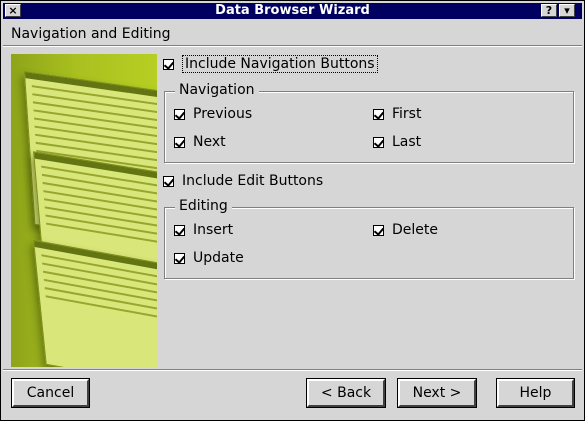 Image resolution: width=585 pixels, height=421 pixels. Describe the element at coordinates (13, 10) in the screenshot. I see `close-icon: ×` at that location.